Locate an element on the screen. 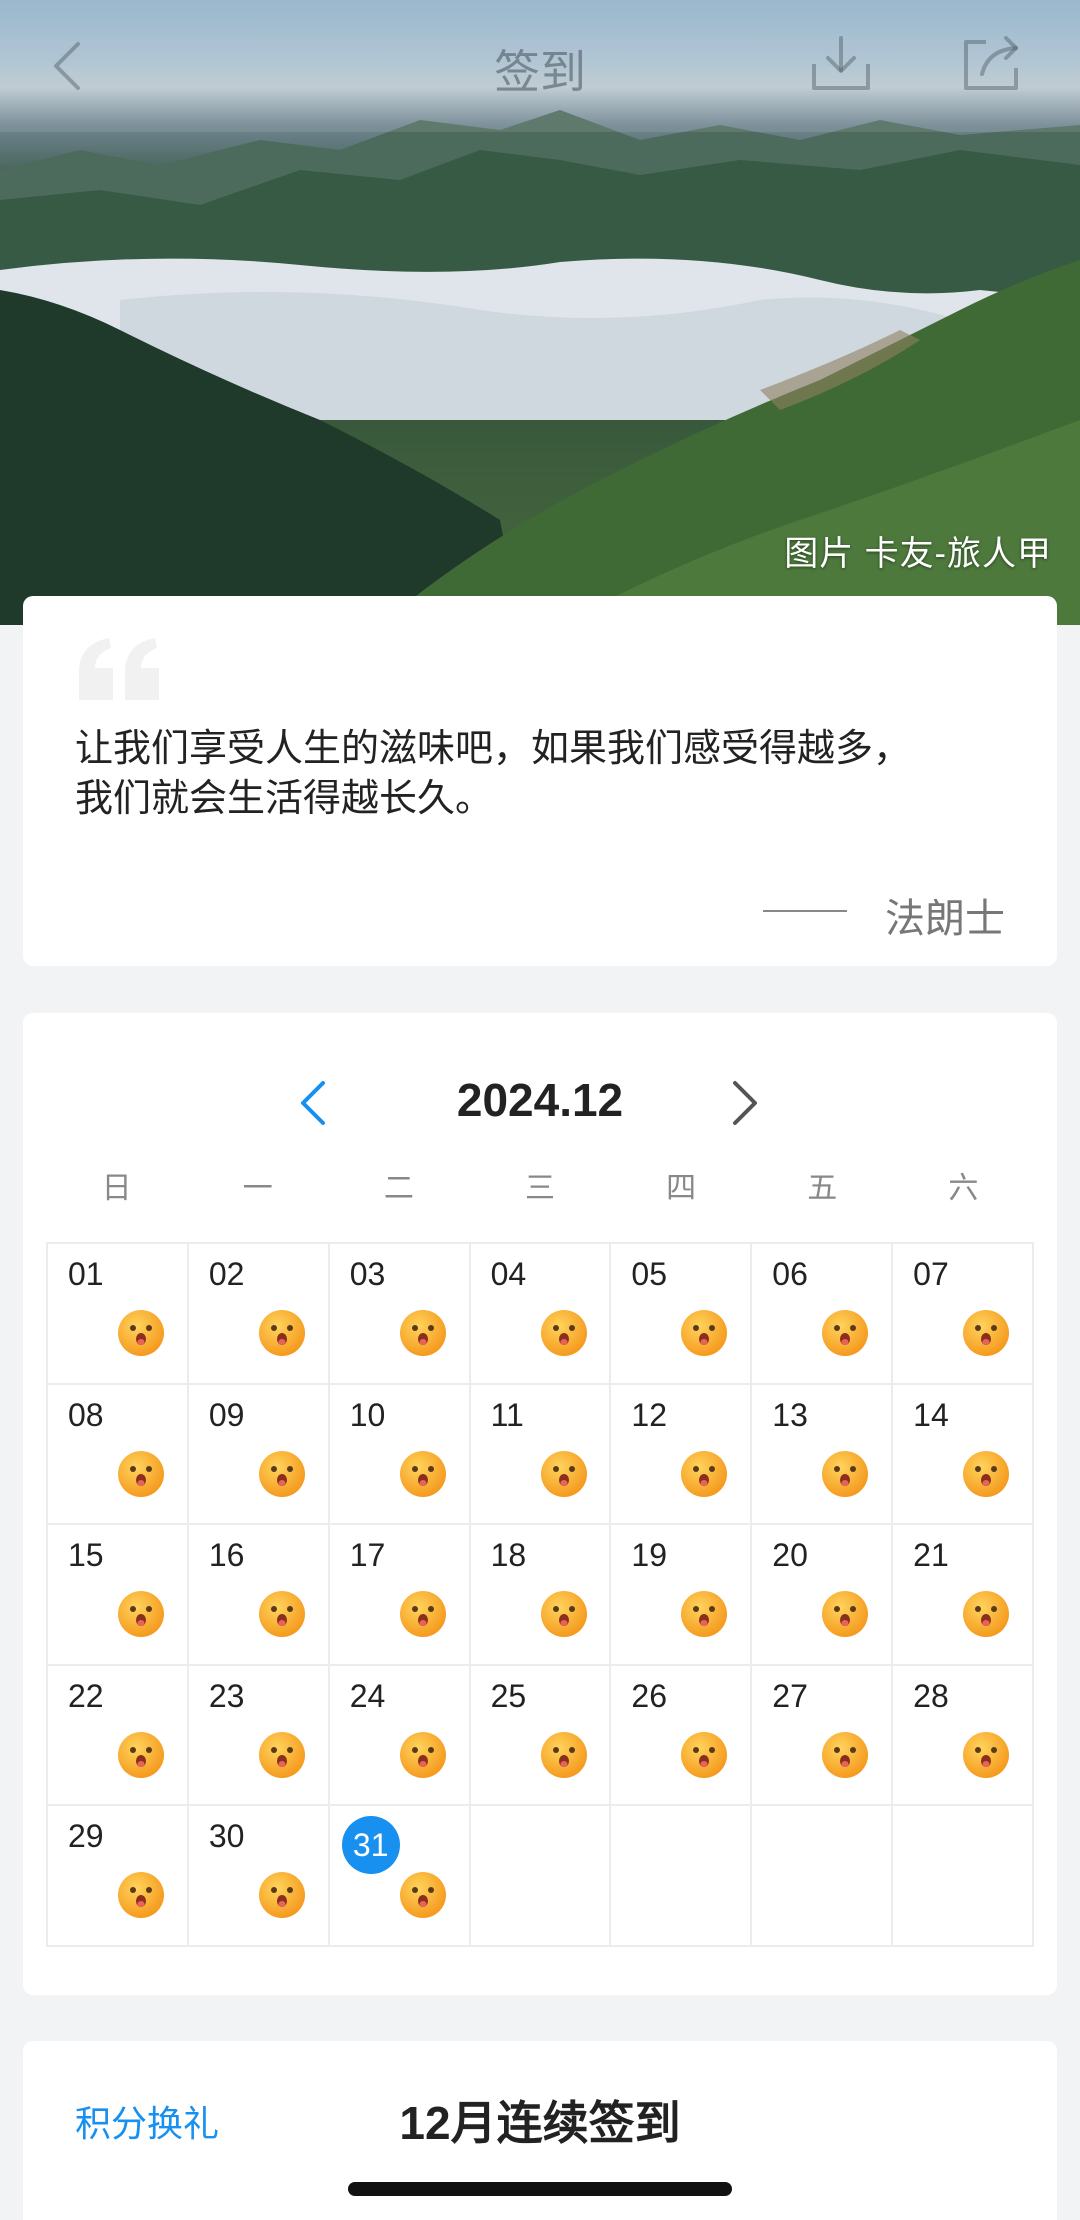 The width and height of the screenshot is (1080, 2220). calendar-day-cell: 10 is located at coordinates (400, 1455).